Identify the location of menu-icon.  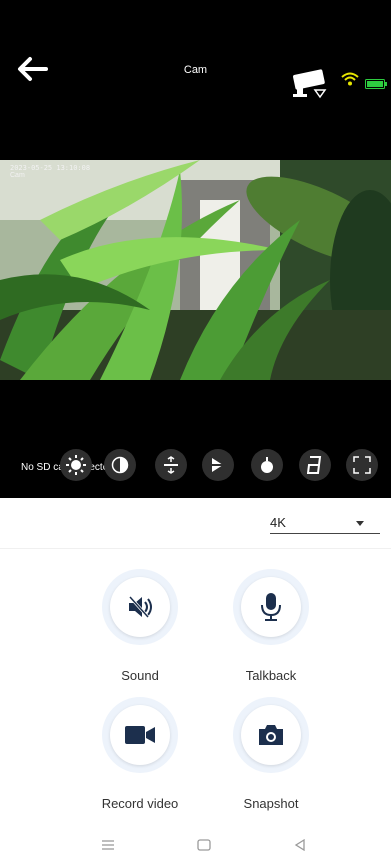
(108, 846).